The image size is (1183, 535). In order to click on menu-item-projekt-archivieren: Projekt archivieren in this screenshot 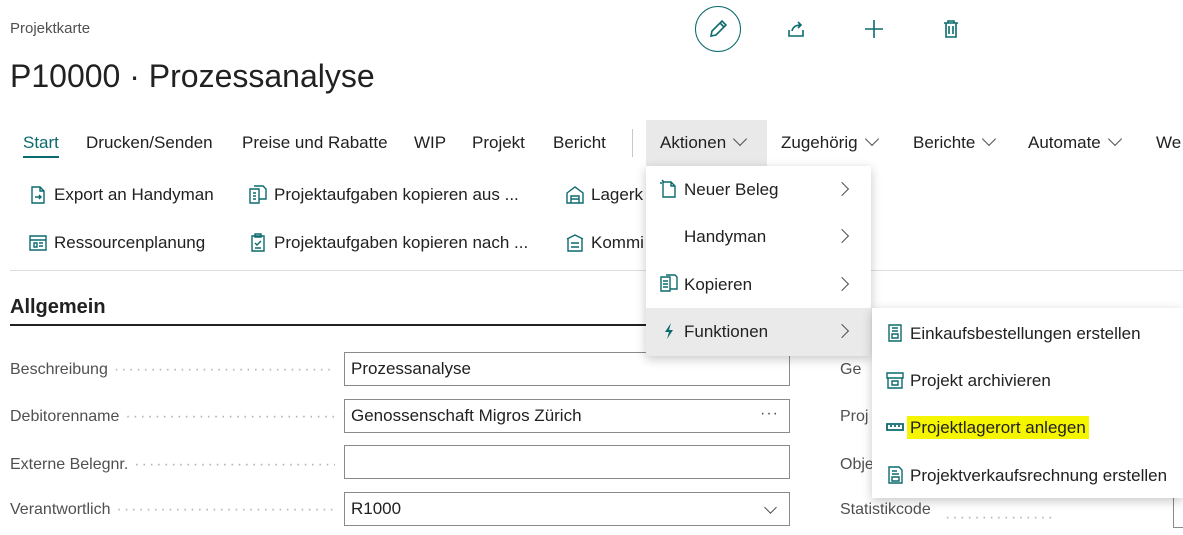, I will do `click(1027, 380)`.